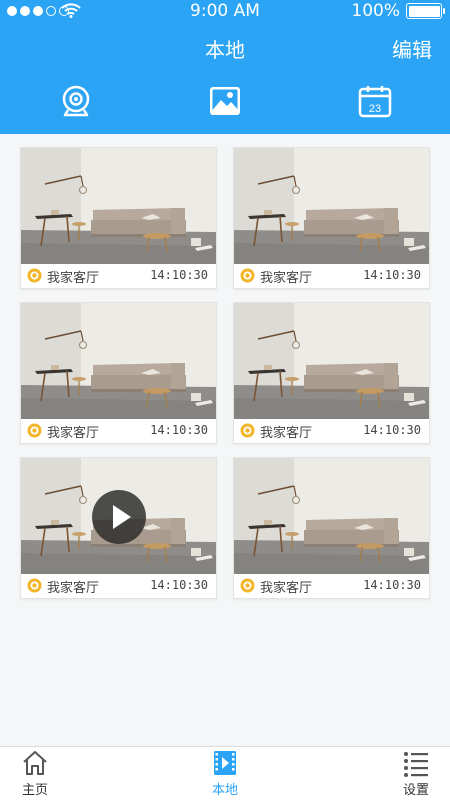 Image resolution: width=450 pixels, height=800 pixels. Describe the element at coordinates (35, 763) in the screenshot. I see `home-icon` at that location.